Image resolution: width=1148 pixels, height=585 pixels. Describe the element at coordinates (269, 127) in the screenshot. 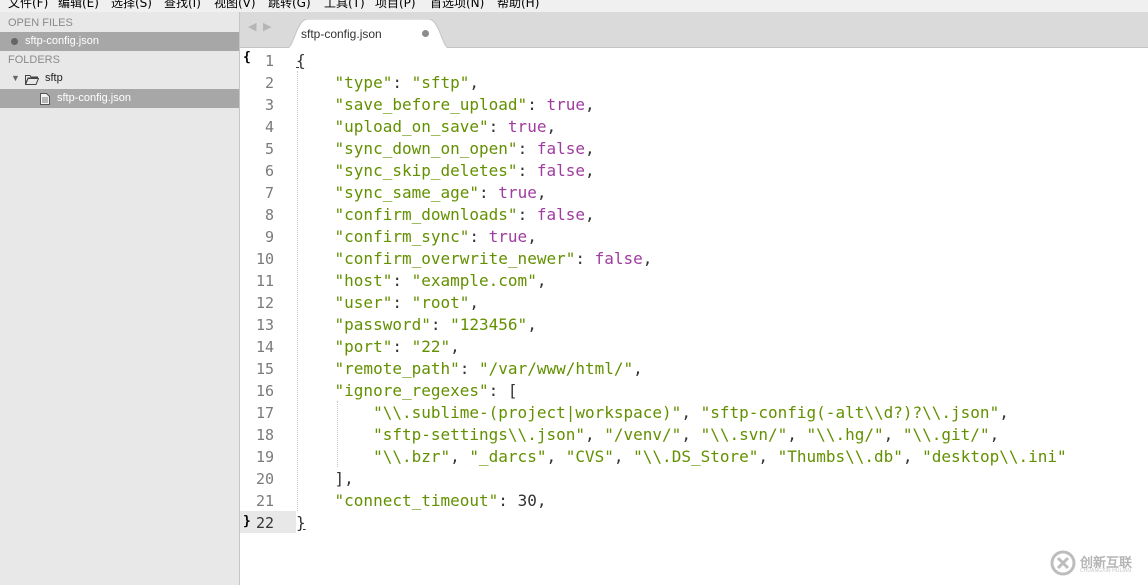

I see `line-number: 4` at that location.